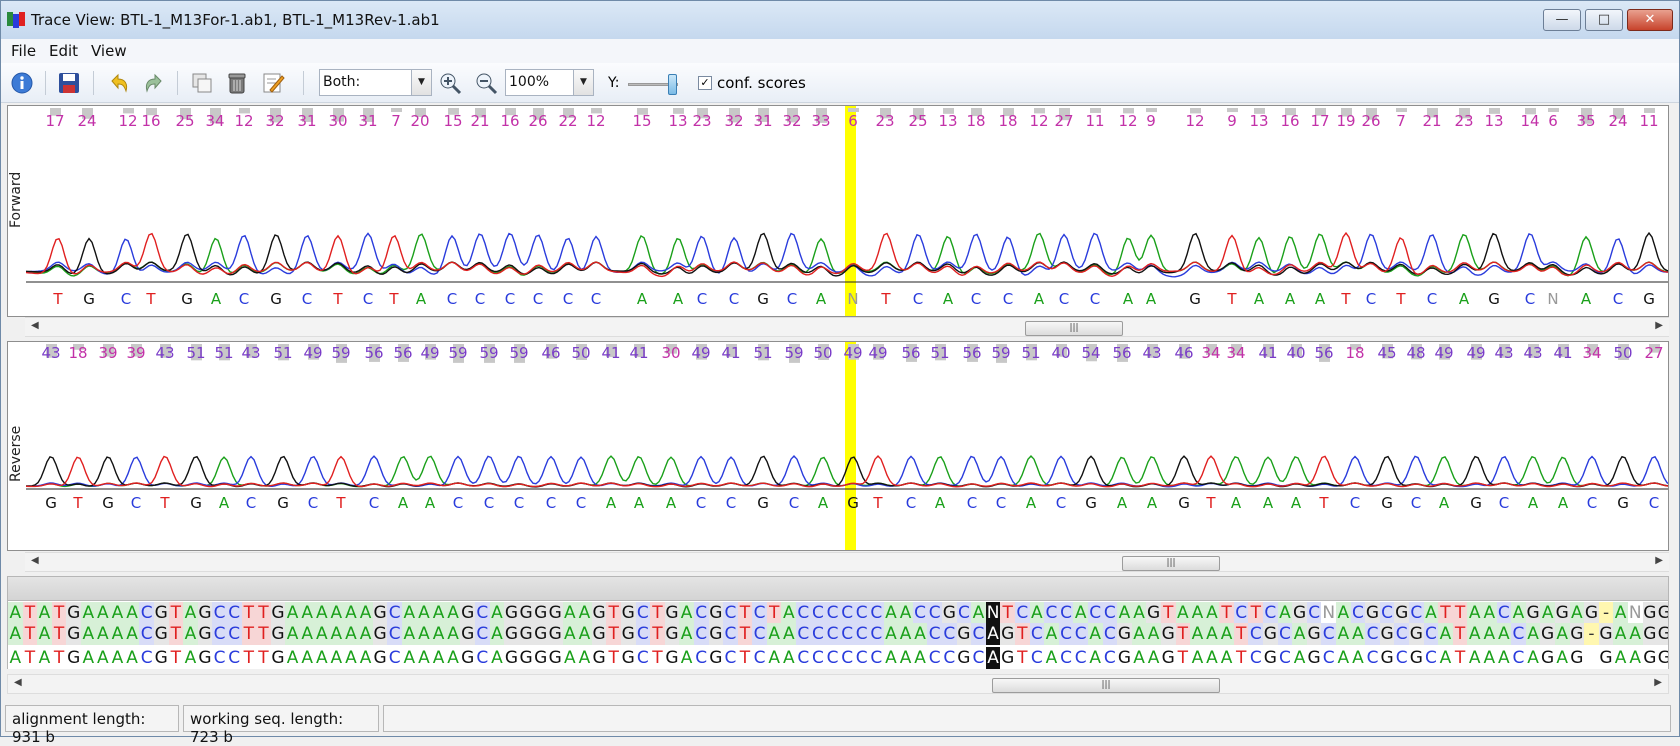 The image size is (1680, 746). What do you see at coordinates (109, 51) in the screenshot?
I see `menu-view: View` at bounding box center [109, 51].